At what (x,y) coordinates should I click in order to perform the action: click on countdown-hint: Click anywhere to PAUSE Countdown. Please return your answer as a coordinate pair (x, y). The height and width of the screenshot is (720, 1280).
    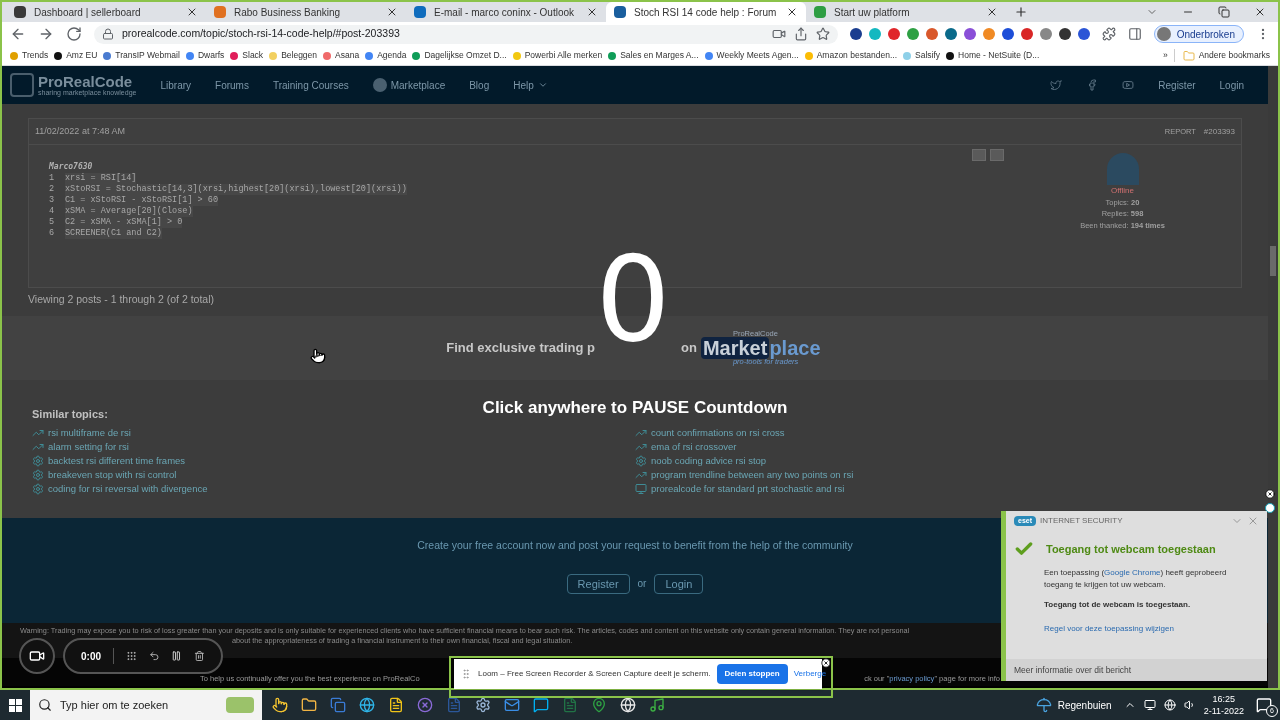
    Looking at the image, I should click on (635, 408).